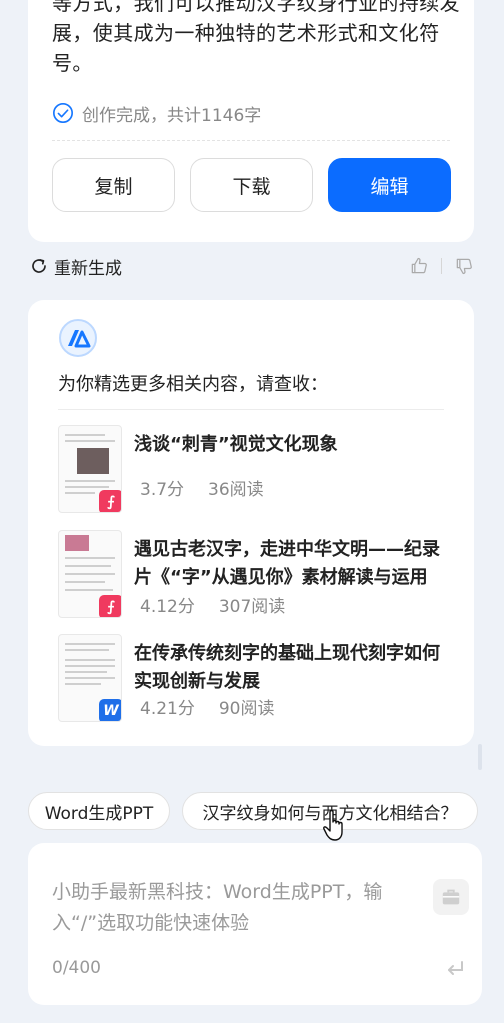  I want to click on refresh-icon, so click(39, 266).